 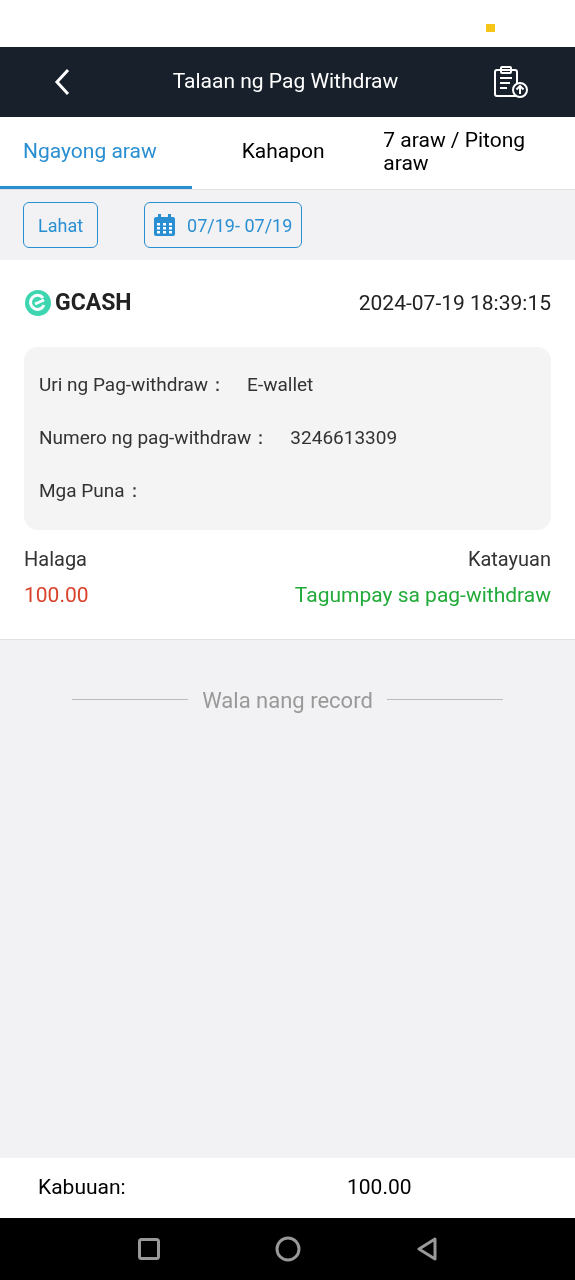 I want to click on detail-label: Mga Puna：, so click(x=91, y=490).